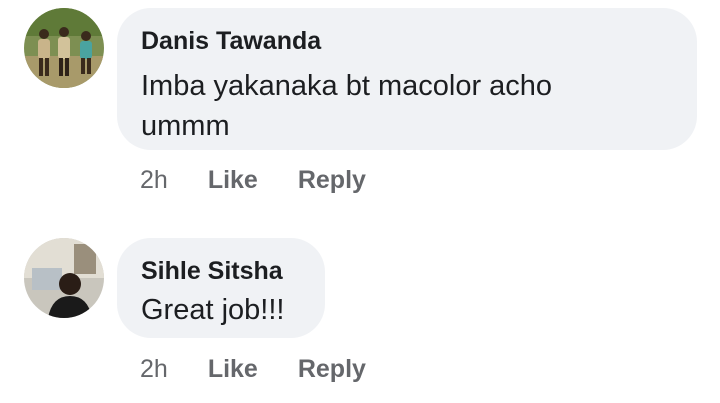 Image resolution: width=720 pixels, height=403 pixels. What do you see at coordinates (347, 106) in the screenshot?
I see `comment-text: Imba yakanaka bt macolor acho ummm` at bounding box center [347, 106].